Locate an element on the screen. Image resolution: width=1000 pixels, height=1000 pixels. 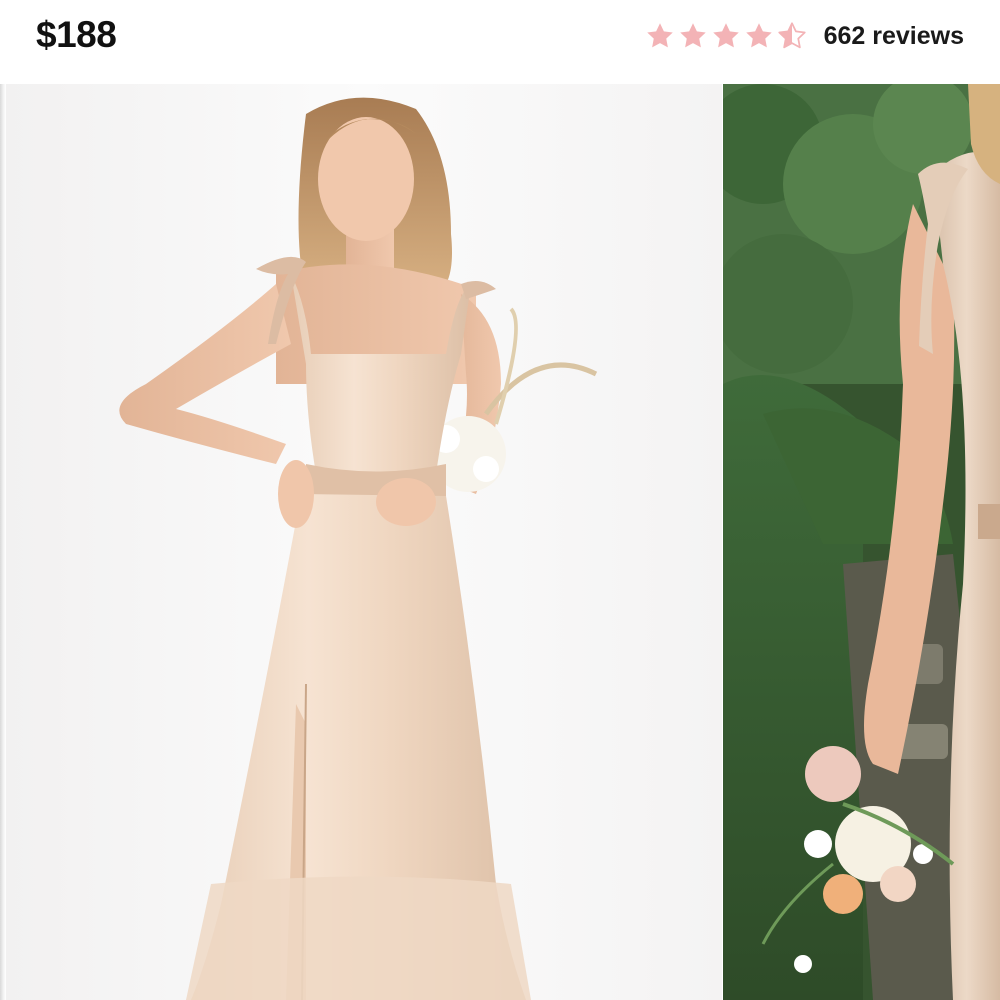
product-price: $188 is located at coordinates (76, 34).